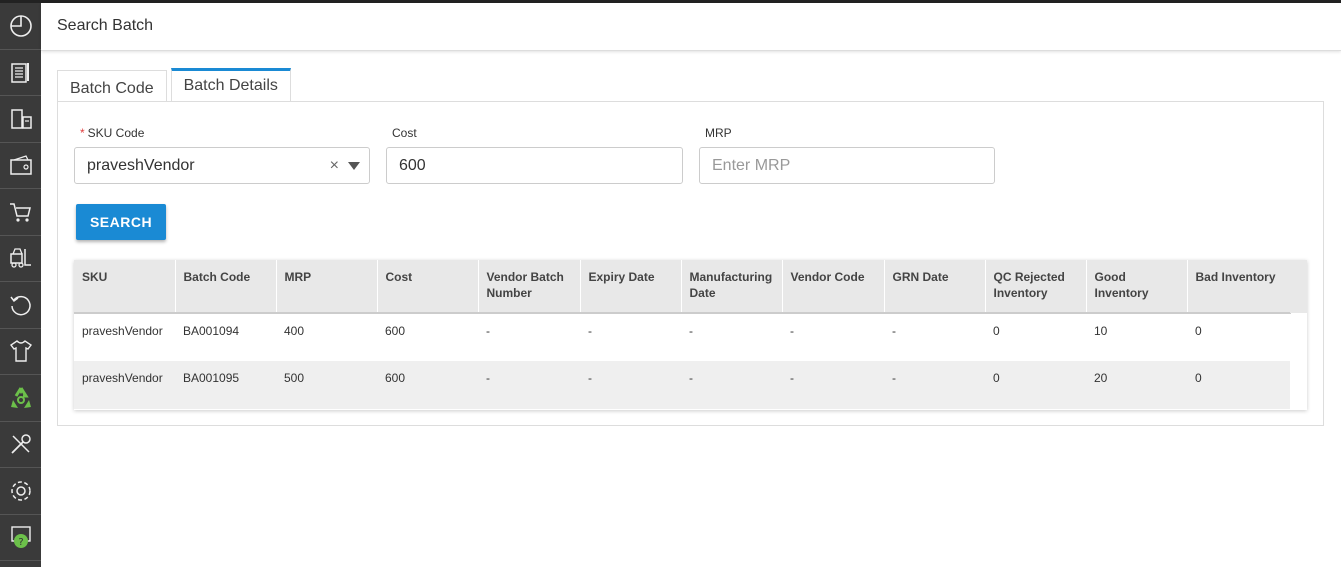  Describe the element at coordinates (428, 287) in the screenshot. I see `column-header: Cost` at that location.